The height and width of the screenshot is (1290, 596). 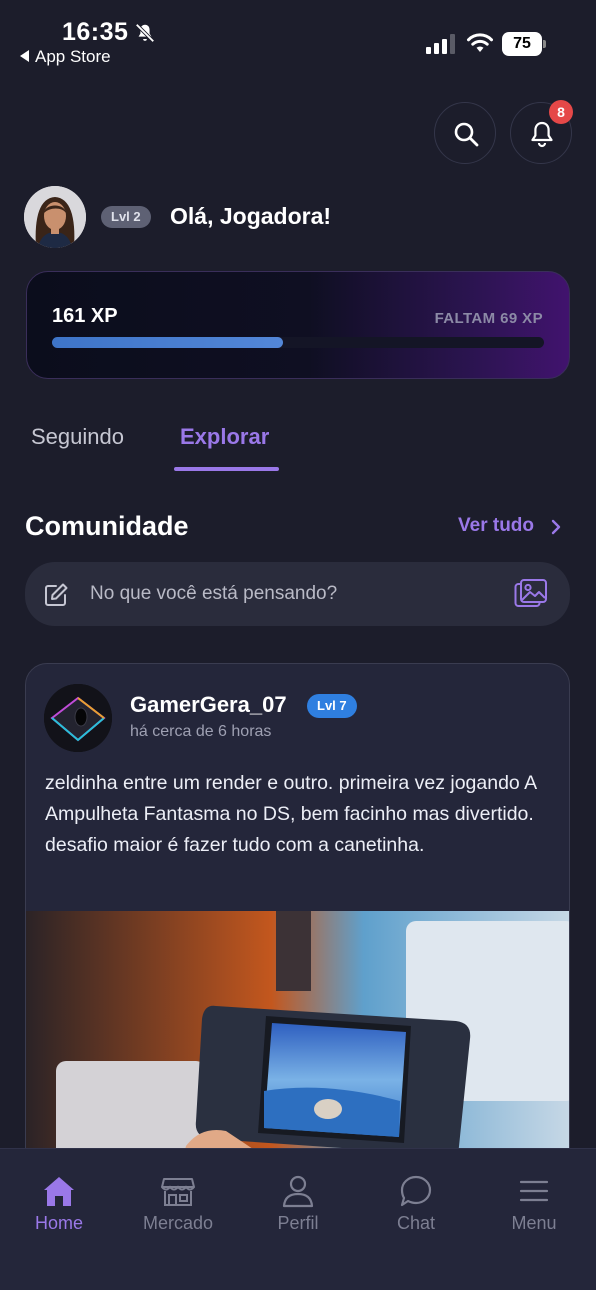 What do you see at coordinates (542, 134) in the screenshot?
I see `bell-icon` at bounding box center [542, 134].